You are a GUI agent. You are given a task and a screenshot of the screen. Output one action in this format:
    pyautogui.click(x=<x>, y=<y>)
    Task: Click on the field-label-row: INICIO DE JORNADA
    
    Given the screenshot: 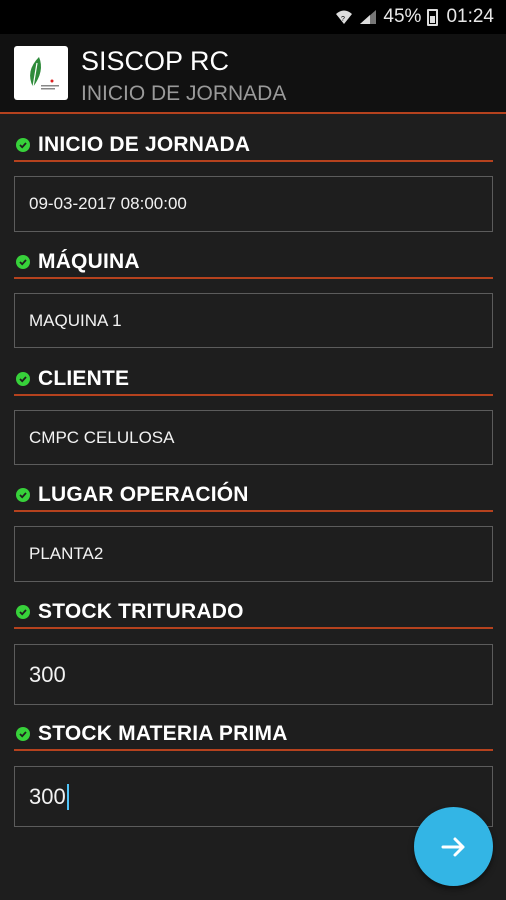 What is the action you would take?
    pyautogui.click(x=253, y=146)
    